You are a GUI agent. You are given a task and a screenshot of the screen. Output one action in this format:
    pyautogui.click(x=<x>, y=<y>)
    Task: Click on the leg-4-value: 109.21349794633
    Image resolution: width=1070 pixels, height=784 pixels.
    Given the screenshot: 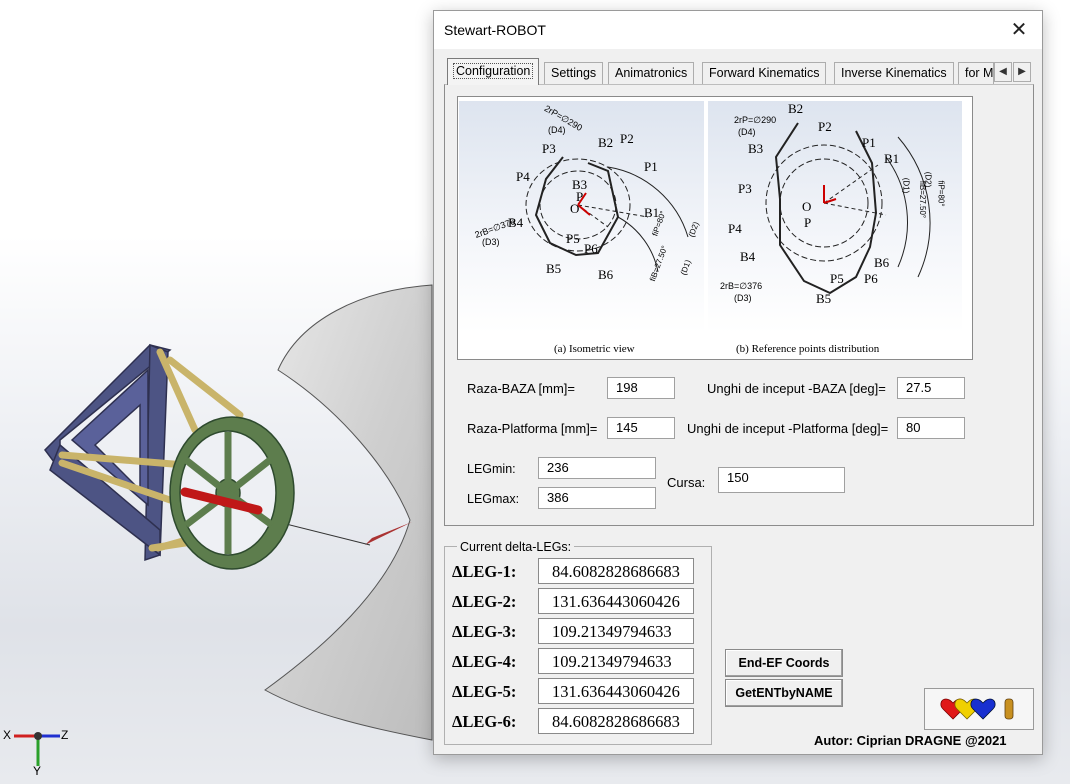 What is the action you would take?
    pyautogui.click(x=616, y=661)
    